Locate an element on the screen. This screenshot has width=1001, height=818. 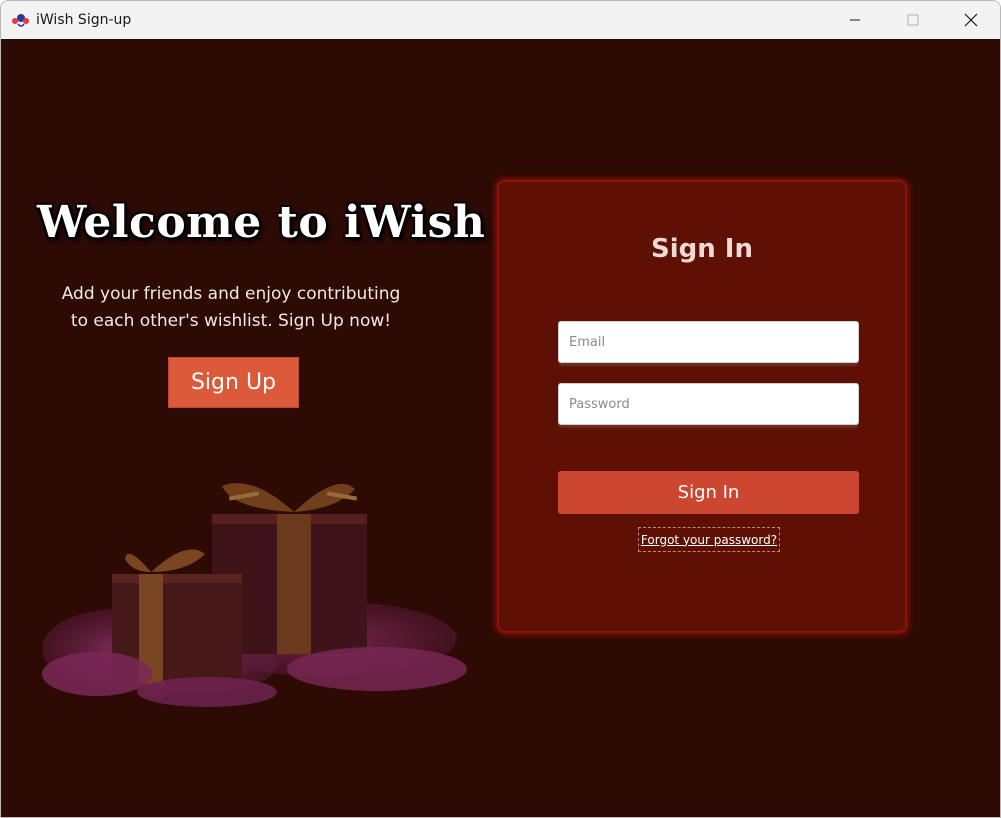
gift-boxes-illustration is located at coordinates (254, 595).